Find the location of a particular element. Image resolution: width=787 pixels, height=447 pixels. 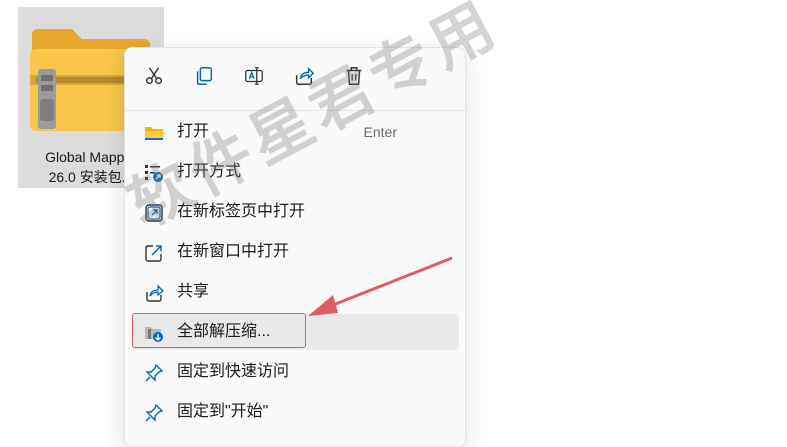

menu-item-label: 固定到"开始" is located at coordinates (223, 411).